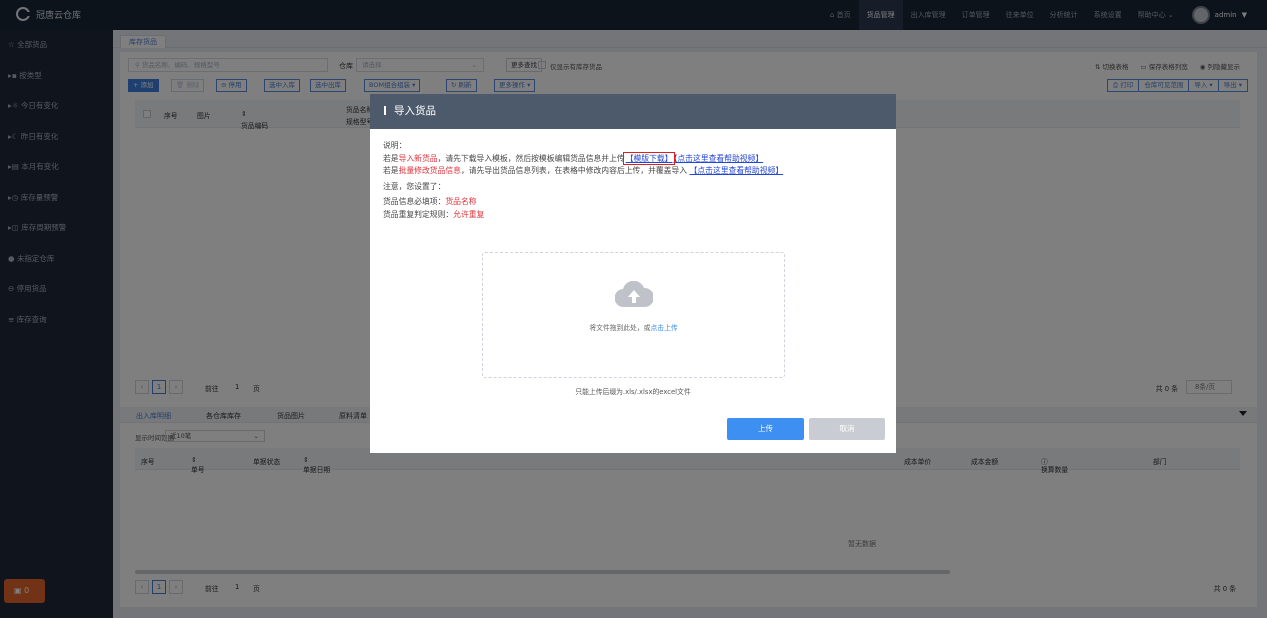  Describe the element at coordinates (395, 145) in the screenshot. I see `desc-label: 说明：` at that location.